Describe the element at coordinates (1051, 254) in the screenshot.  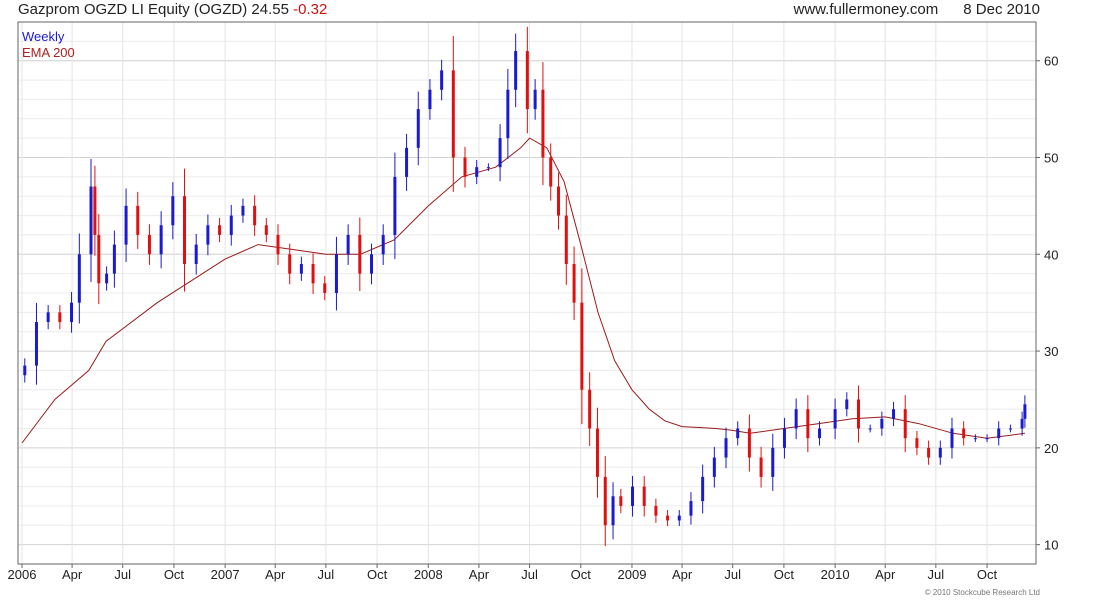
I see `y-tick-label: 40` at that location.